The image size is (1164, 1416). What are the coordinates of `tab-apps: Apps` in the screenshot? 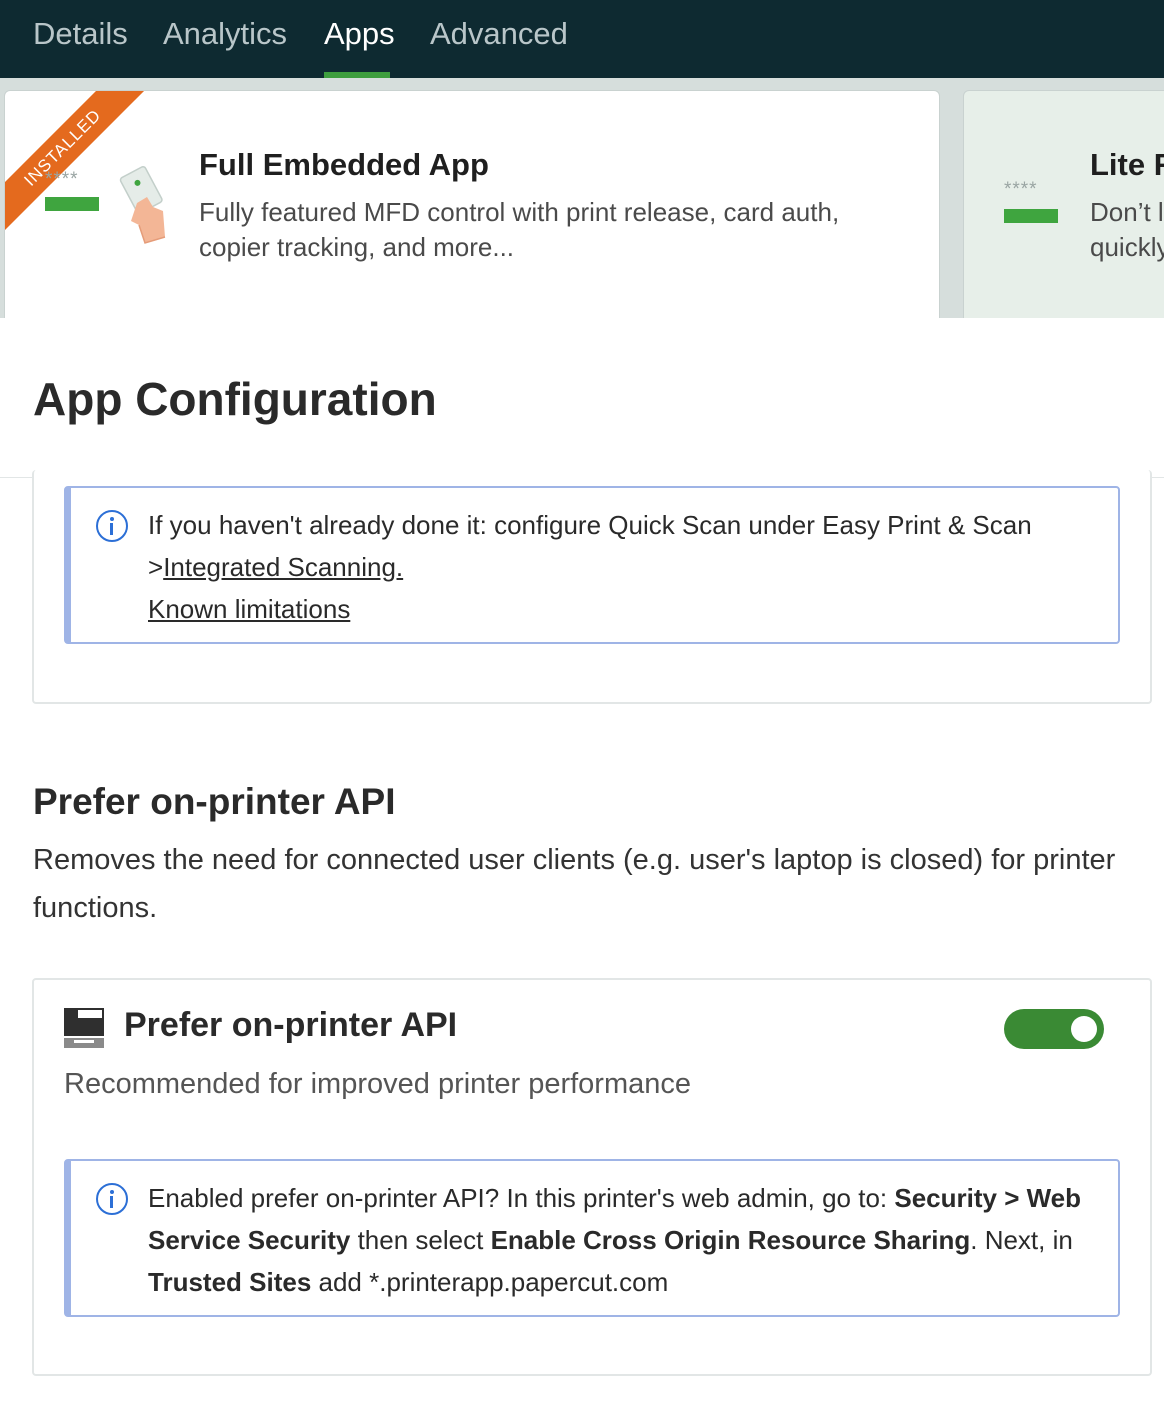 It's located at (359, 34).